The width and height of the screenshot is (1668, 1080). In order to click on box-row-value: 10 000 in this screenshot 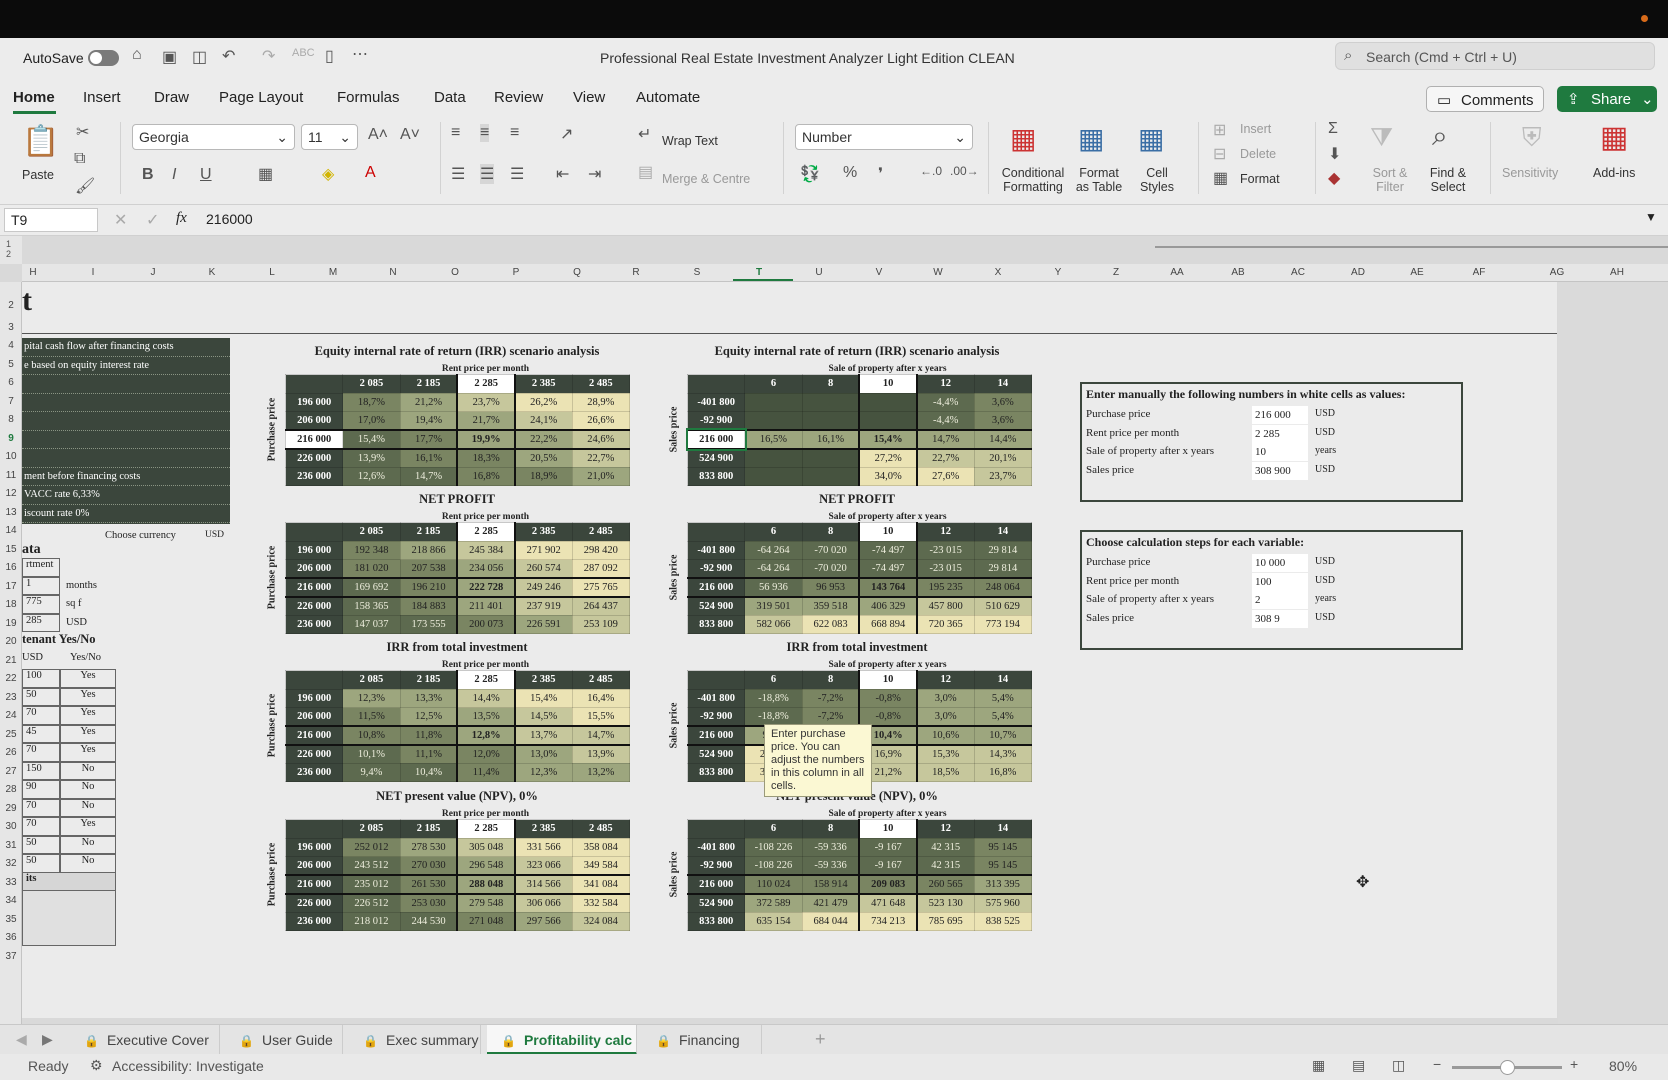, I will do `click(1280, 563)`.